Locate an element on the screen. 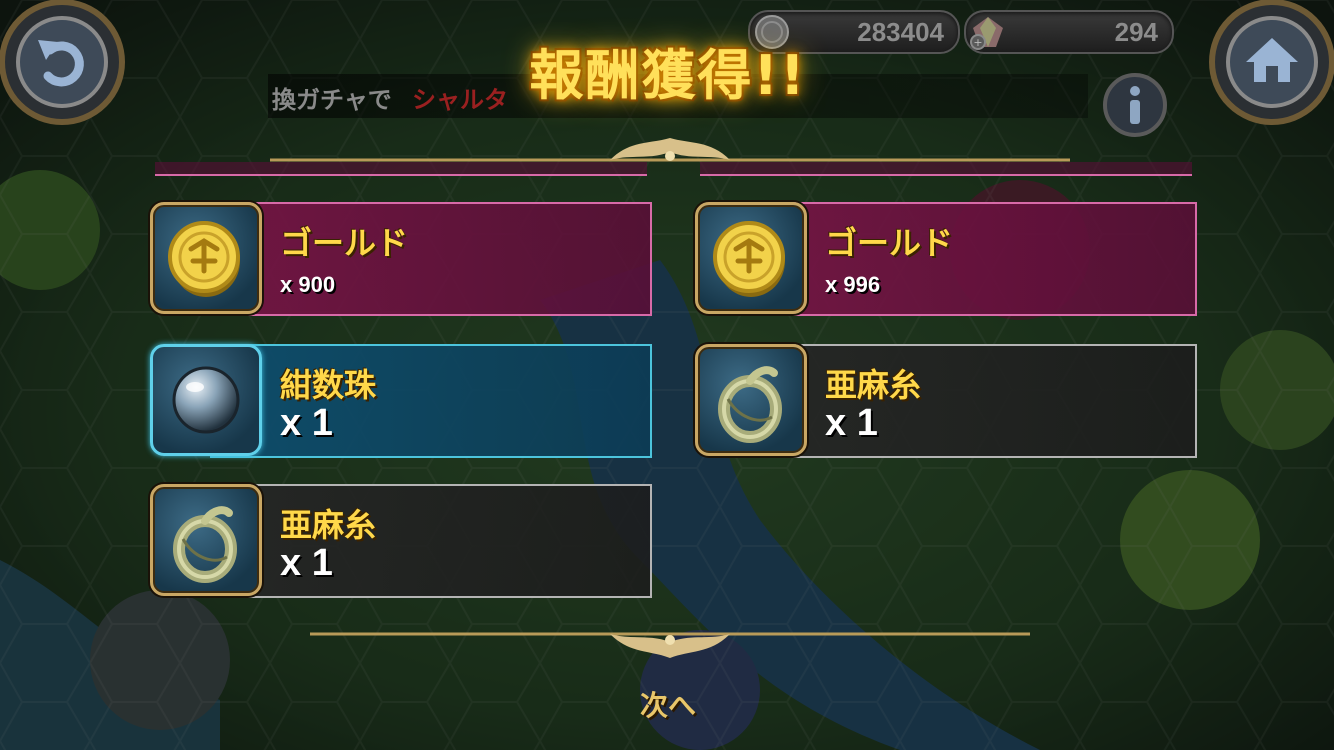 The image size is (1334, 750). info-button is located at coordinates (1135, 105).